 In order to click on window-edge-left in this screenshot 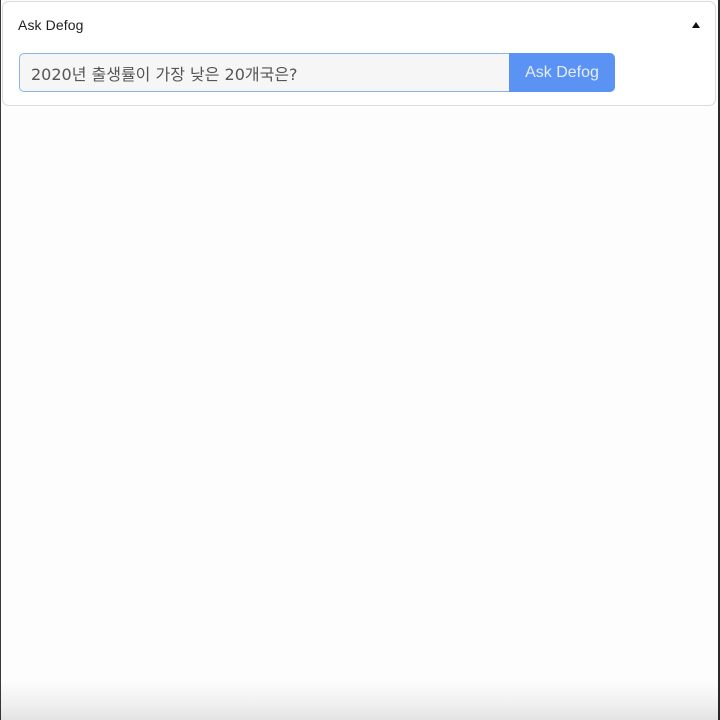, I will do `click(0, 360)`.